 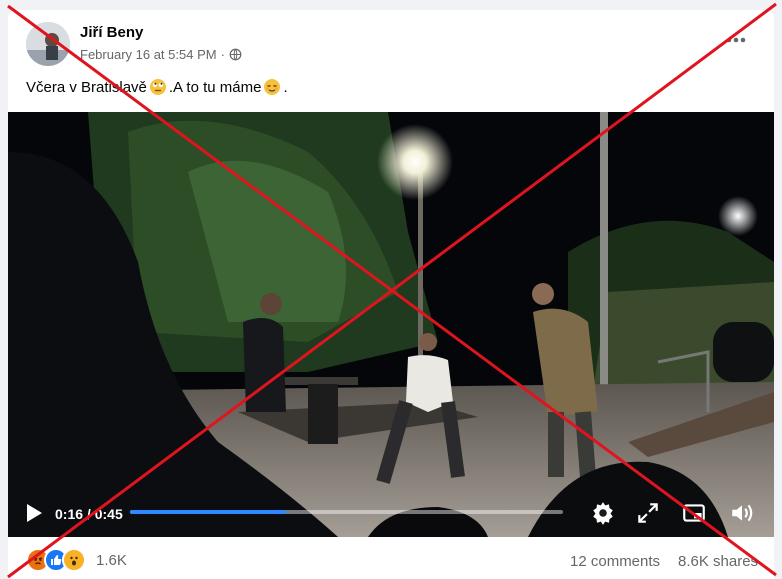 I want to click on volume-icon, so click(x=742, y=513).